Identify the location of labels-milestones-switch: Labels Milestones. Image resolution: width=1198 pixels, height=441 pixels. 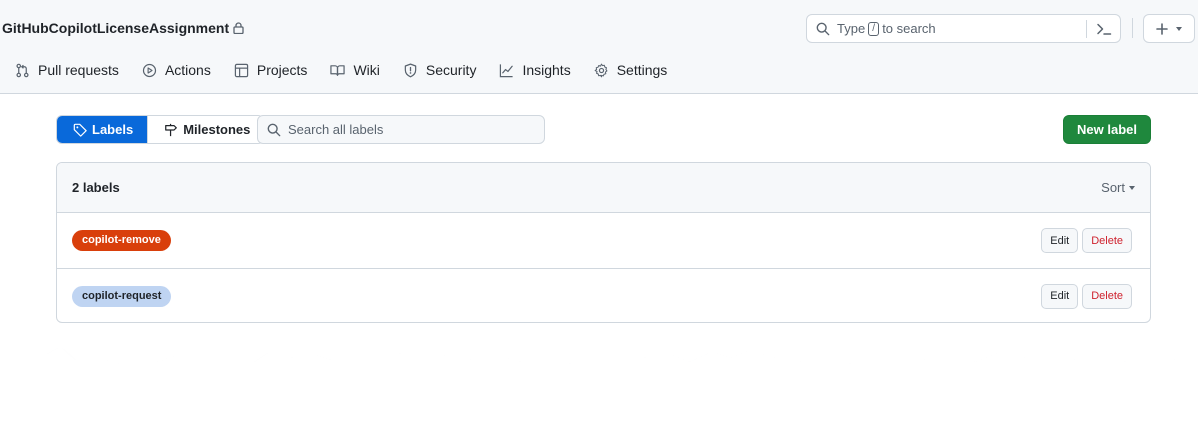
(160, 129).